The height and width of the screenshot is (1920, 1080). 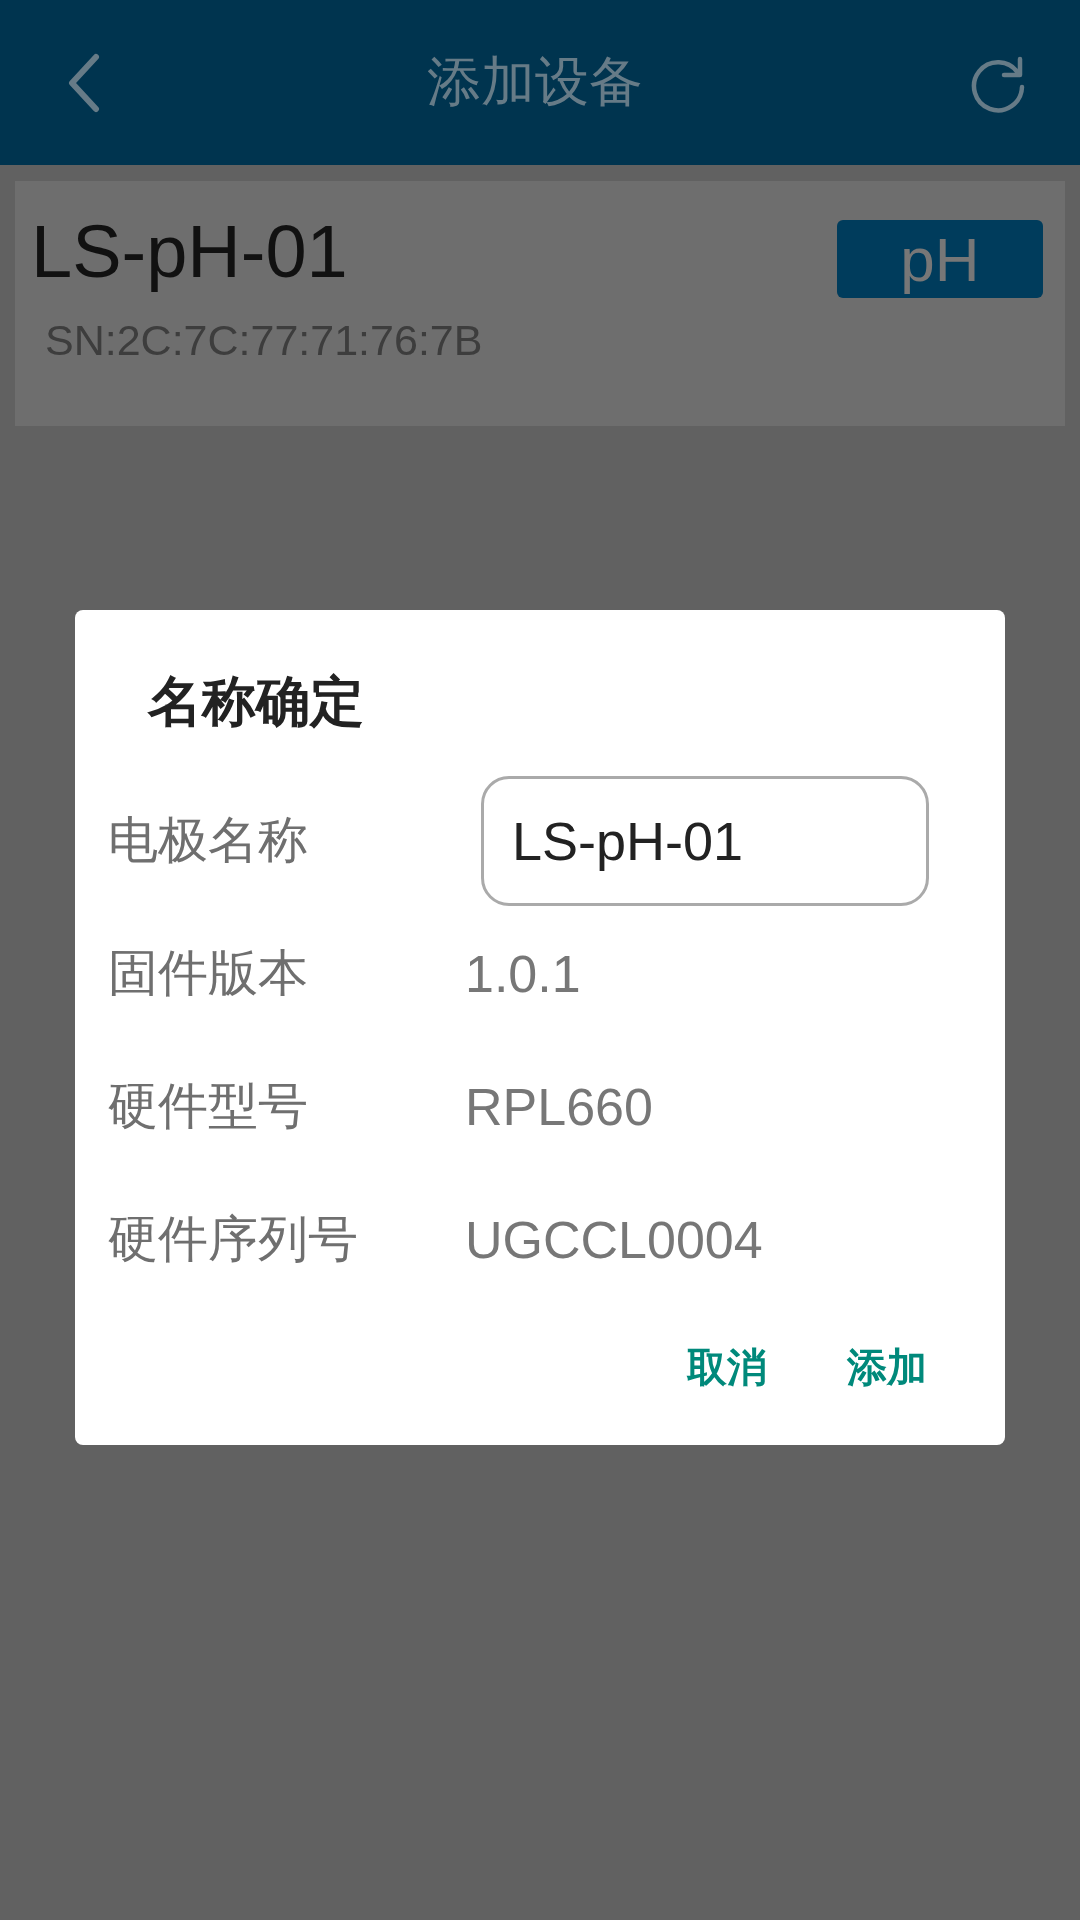 What do you see at coordinates (256, 702) in the screenshot?
I see `dialog-title: 名称确定` at bounding box center [256, 702].